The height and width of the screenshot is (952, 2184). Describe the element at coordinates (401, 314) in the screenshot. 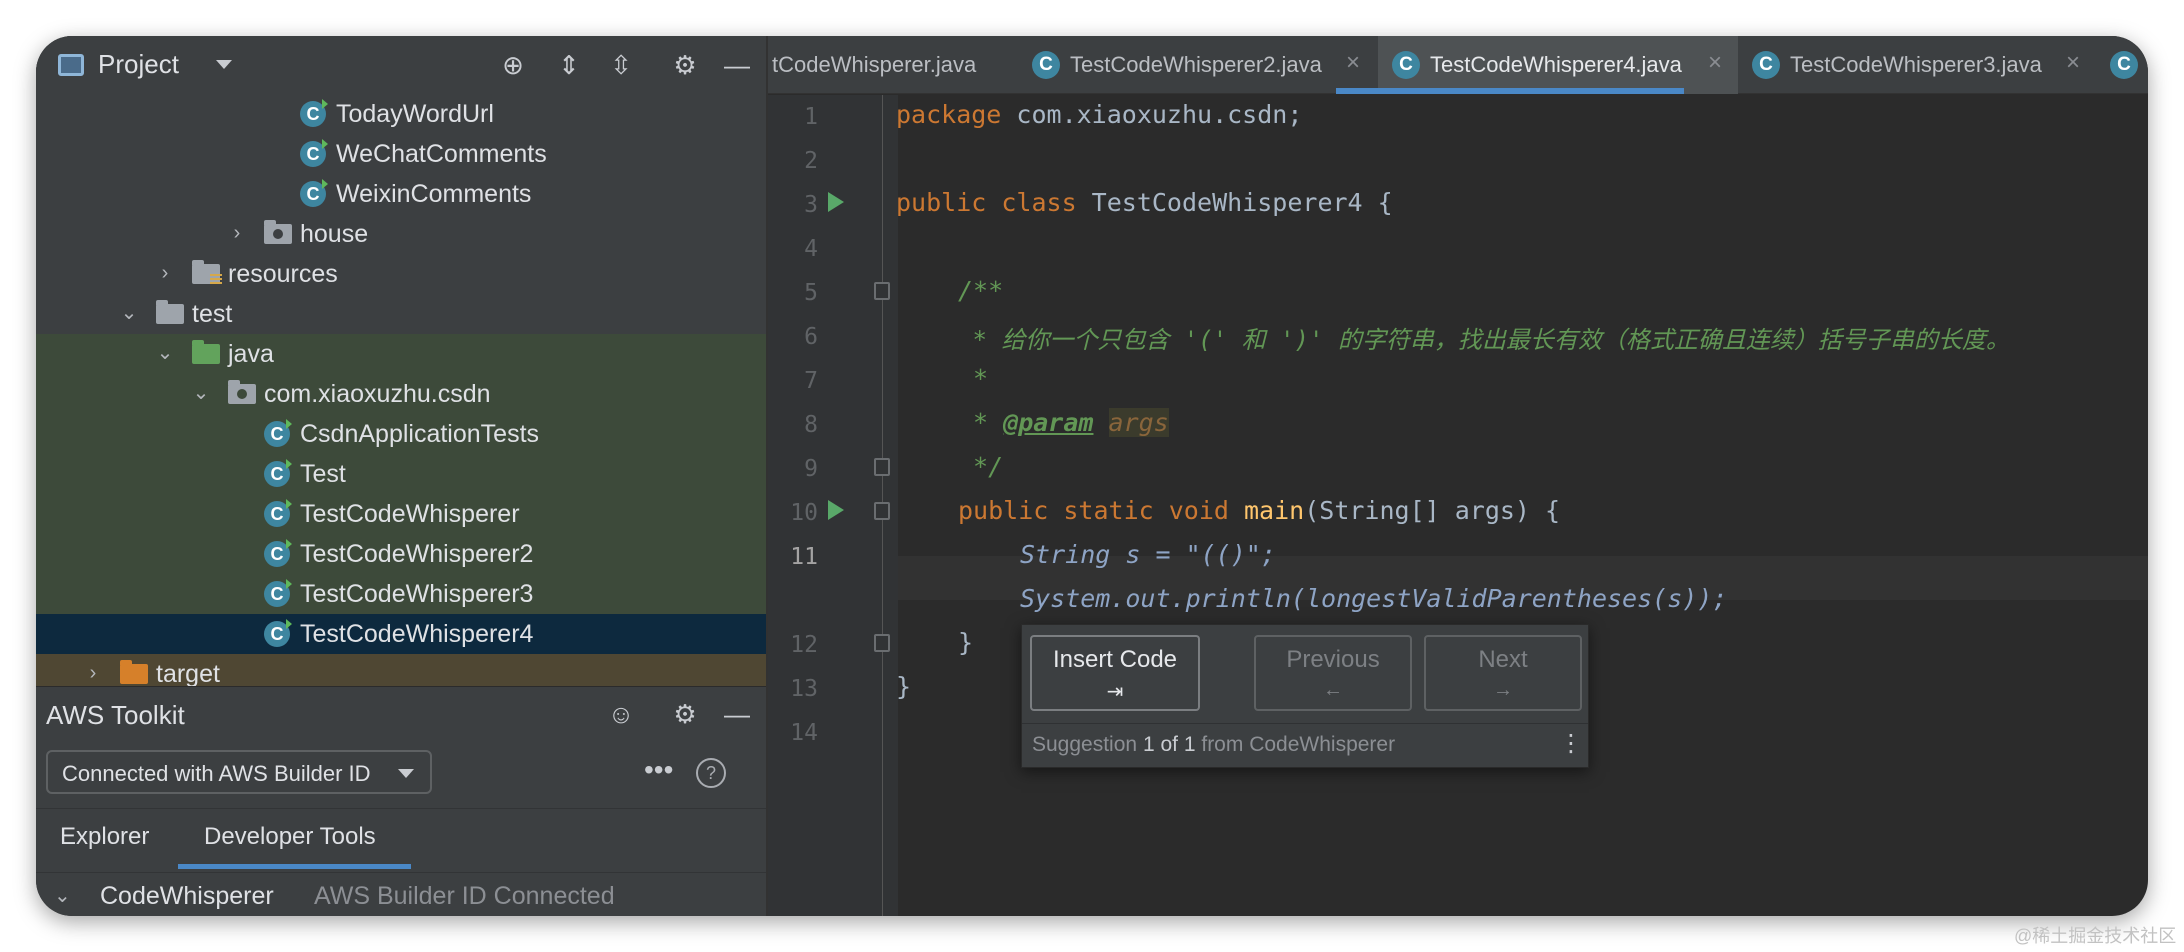

I see `tree-item: ⌄ test` at that location.